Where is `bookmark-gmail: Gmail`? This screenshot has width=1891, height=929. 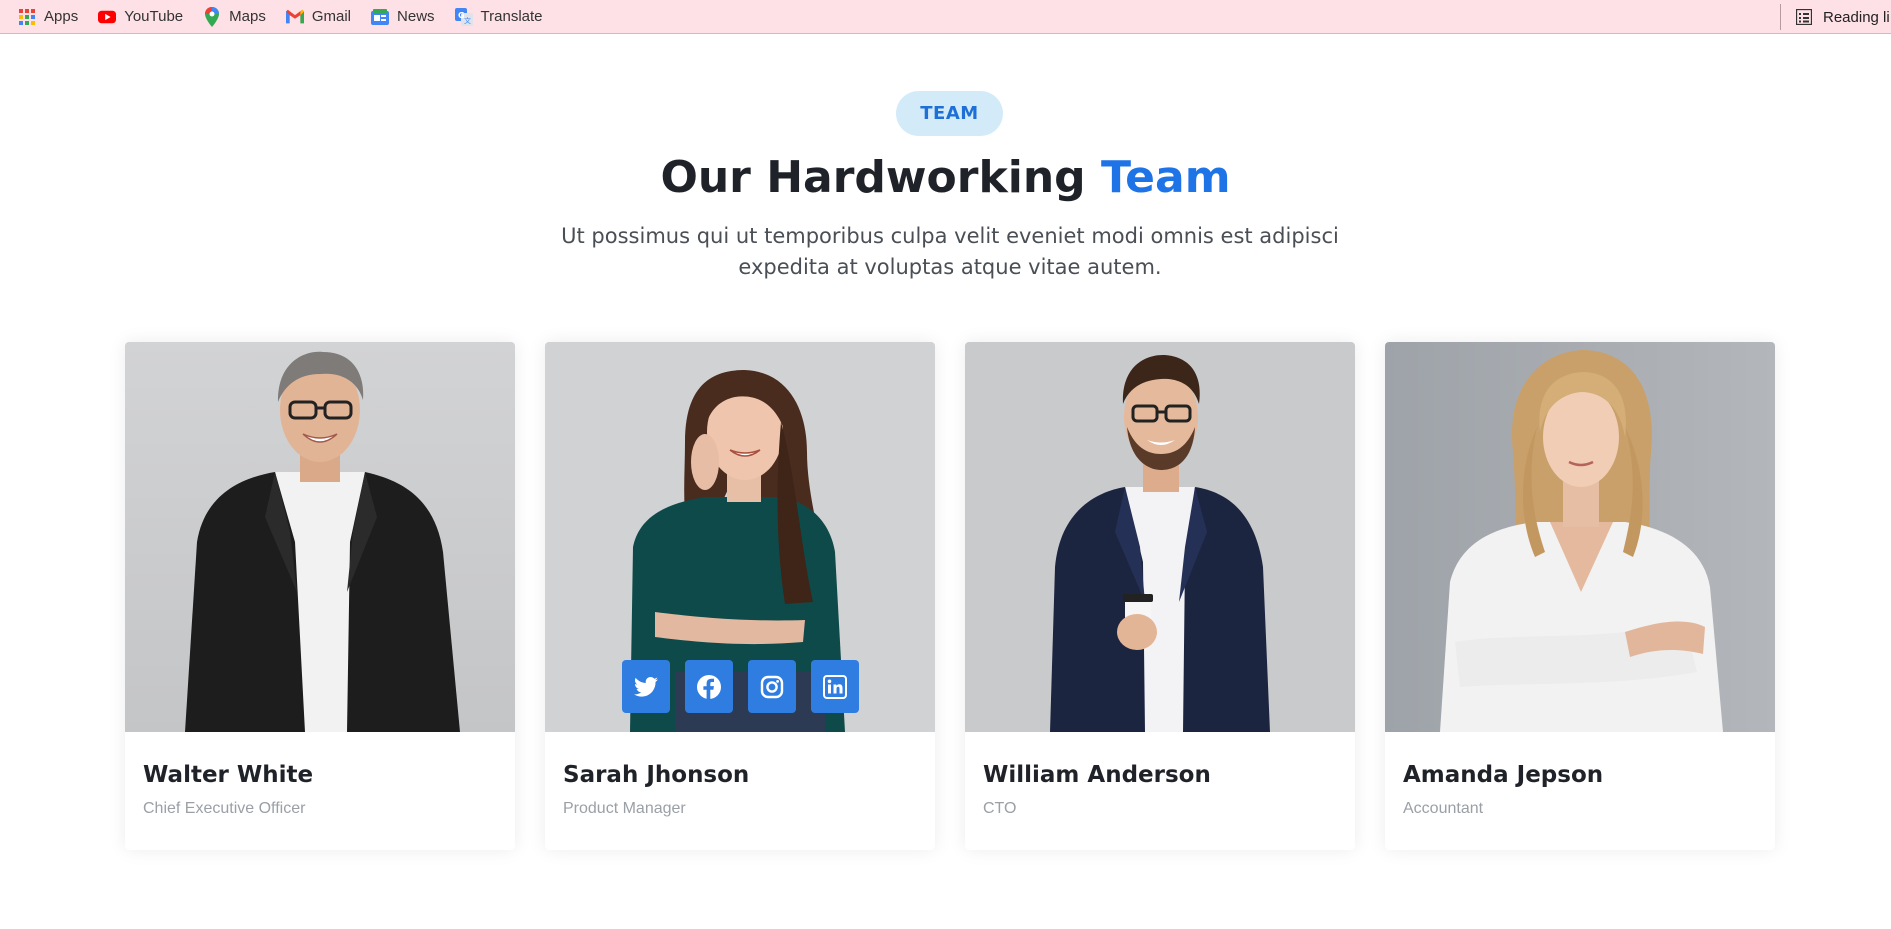
bookmark-gmail: Gmail is located at coordinates (318, 16).